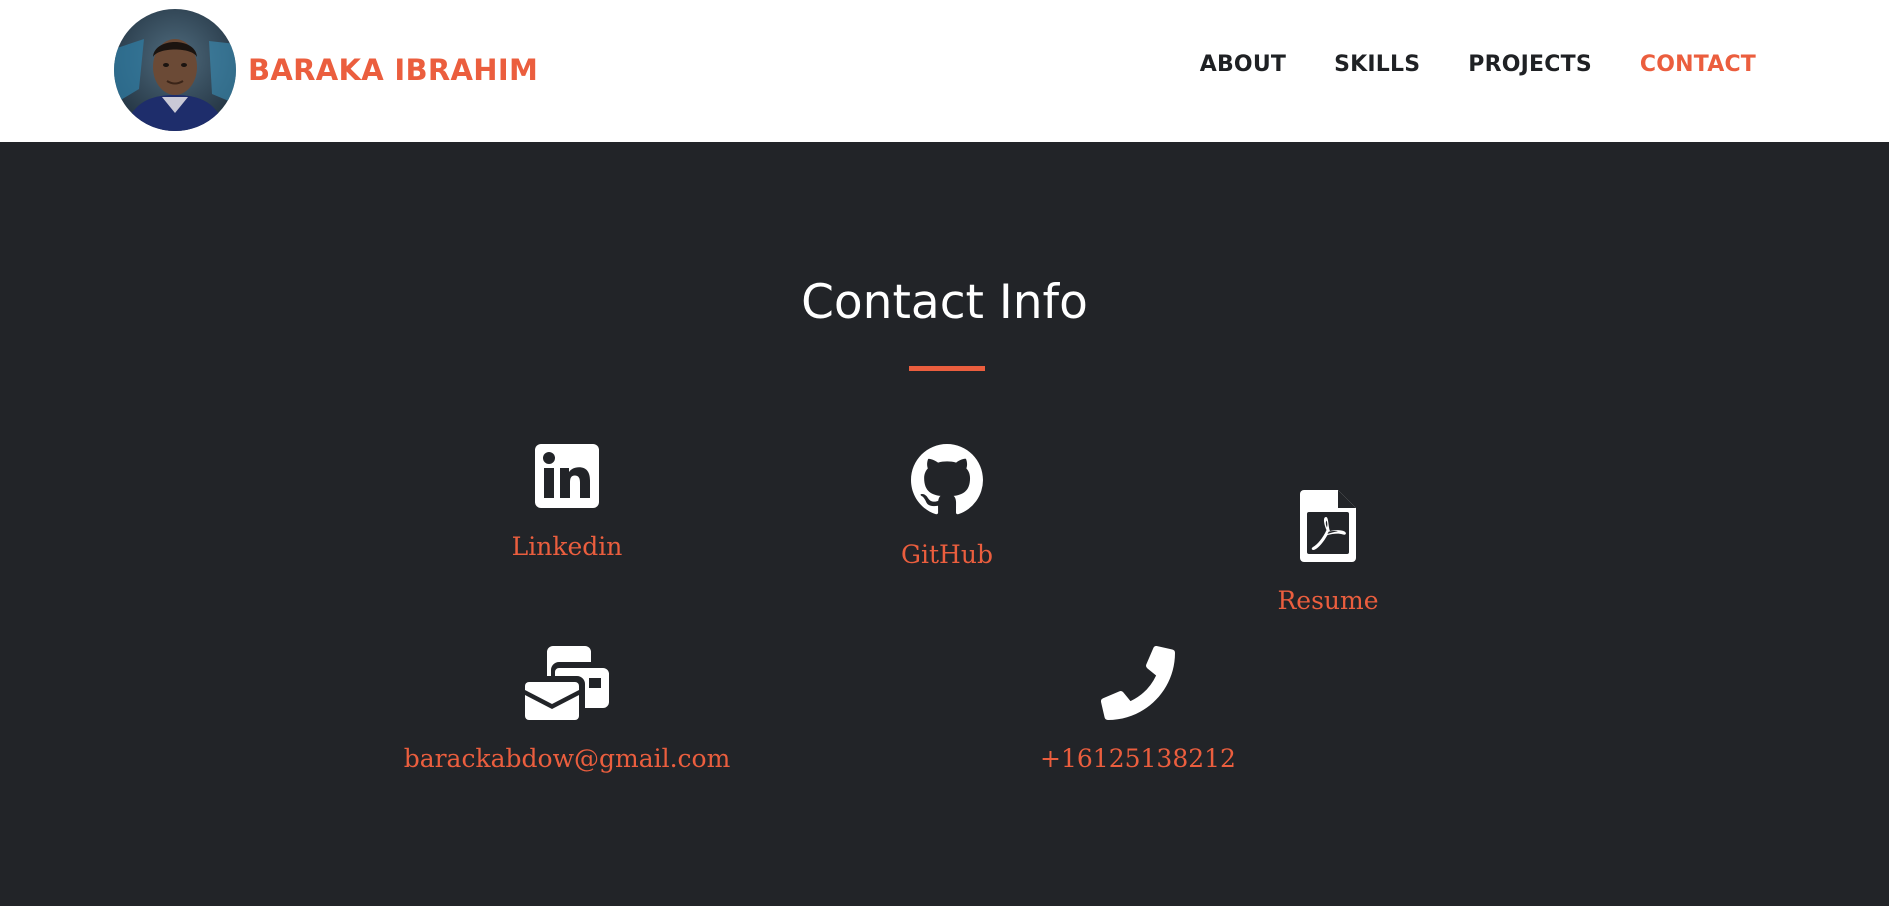  I want to click on contact-item-github: GitHub, so click(947, 506).